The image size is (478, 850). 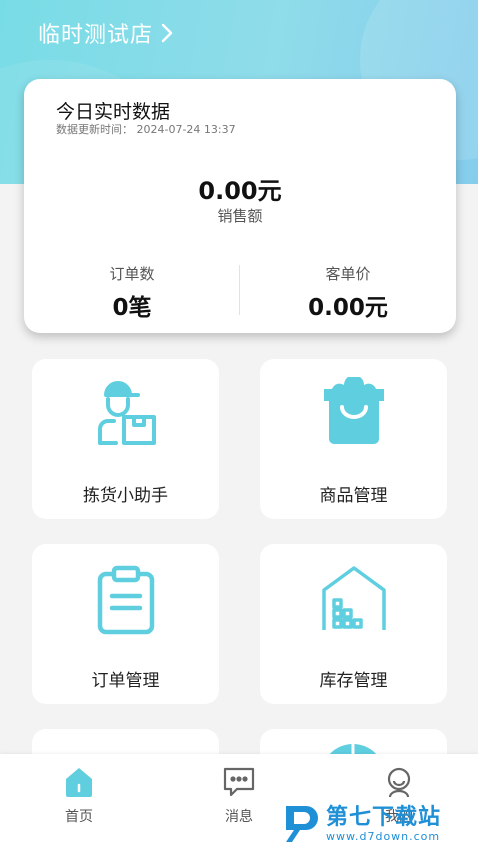 I want to click on sales-label: 销售额, so click(x=240, y=216).